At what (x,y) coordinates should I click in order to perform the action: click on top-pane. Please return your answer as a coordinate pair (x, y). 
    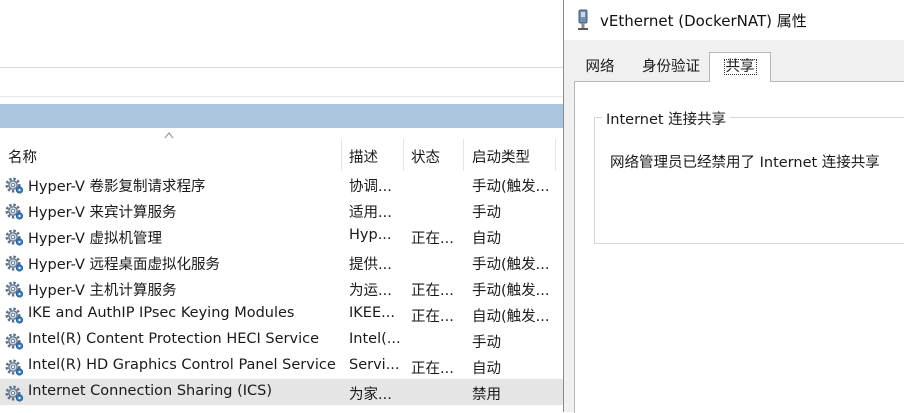
    Looking at the image, I should click on (281, 34).